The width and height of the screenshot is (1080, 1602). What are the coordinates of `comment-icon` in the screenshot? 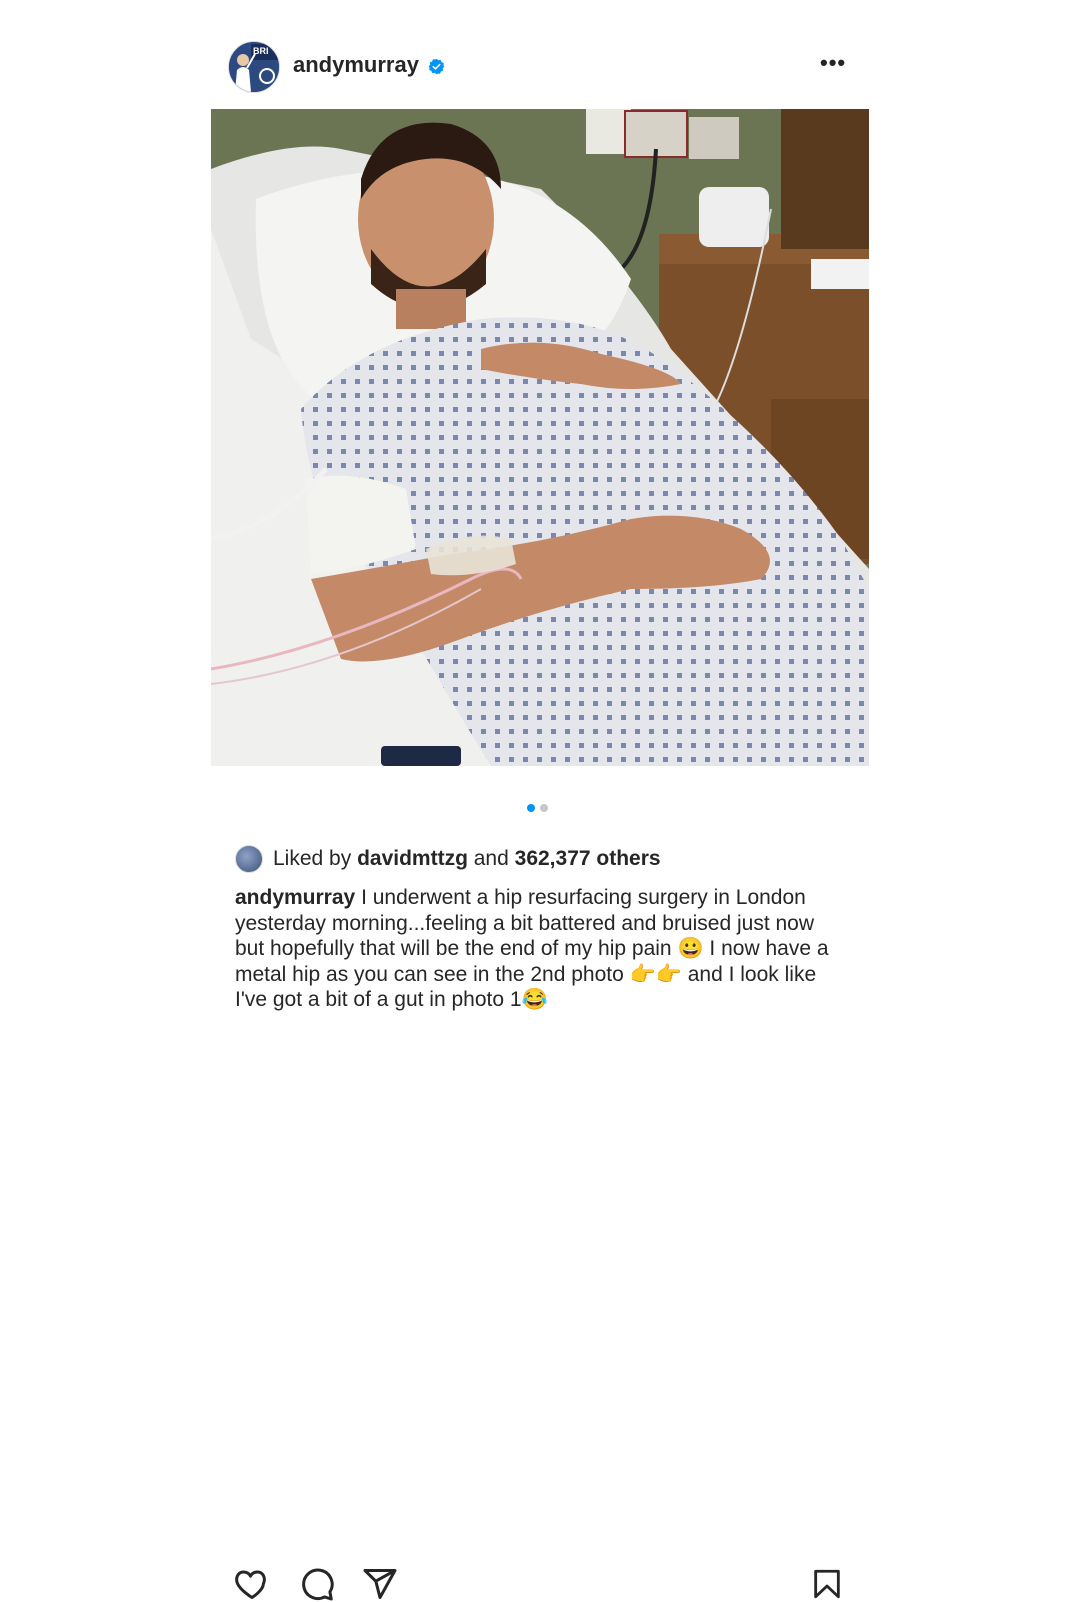 It's located at (317, 1584).